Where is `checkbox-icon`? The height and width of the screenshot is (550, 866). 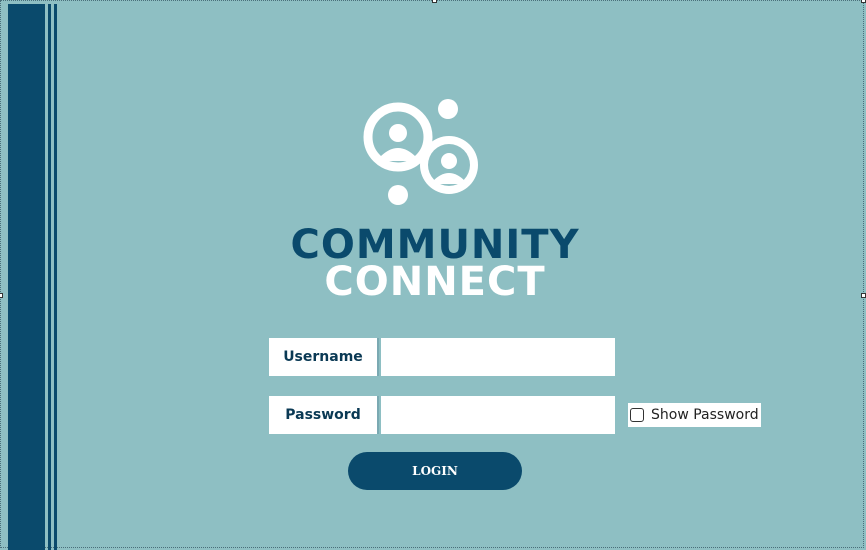
checkbox-icon is located at coordinates (637, 415).